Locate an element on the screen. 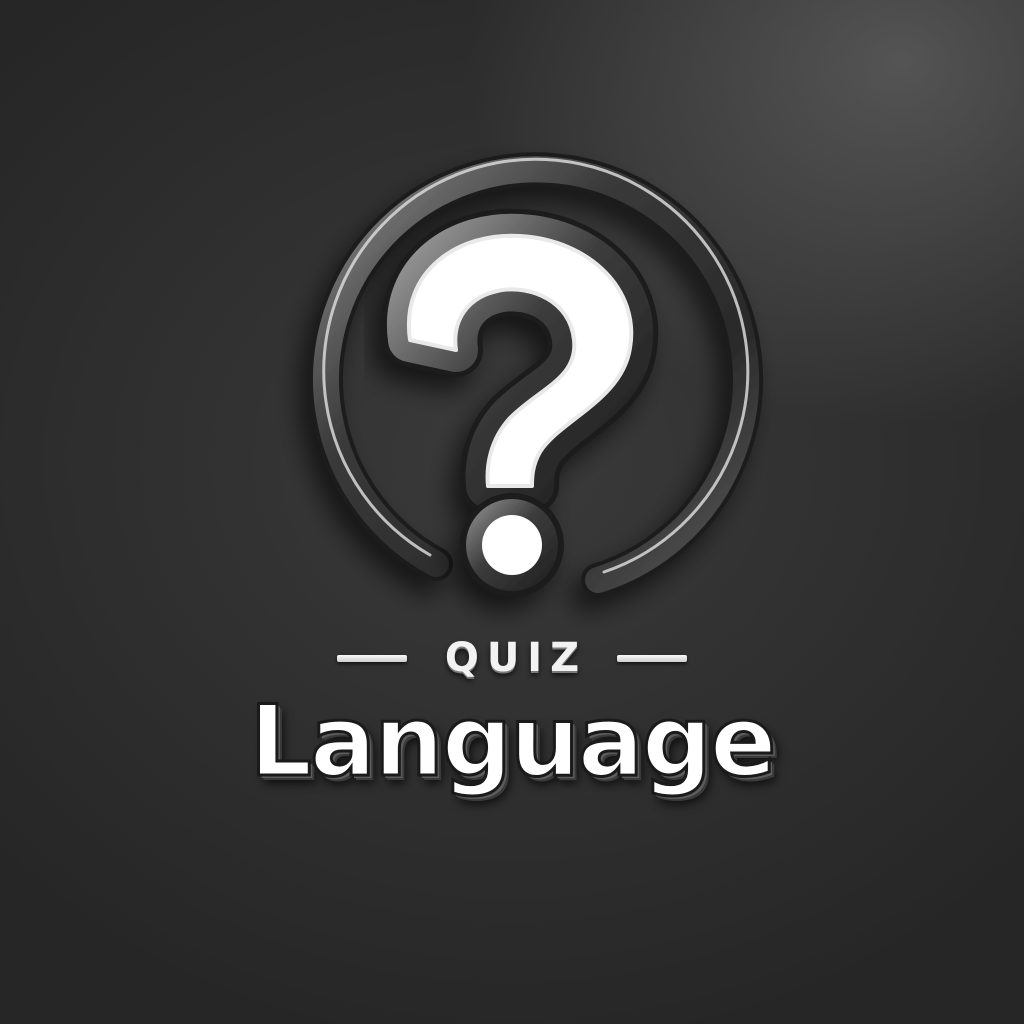 This screenshot has width=1024, height=1024. eyebrow-row: QUIZ is located at coordinates (512, 658).